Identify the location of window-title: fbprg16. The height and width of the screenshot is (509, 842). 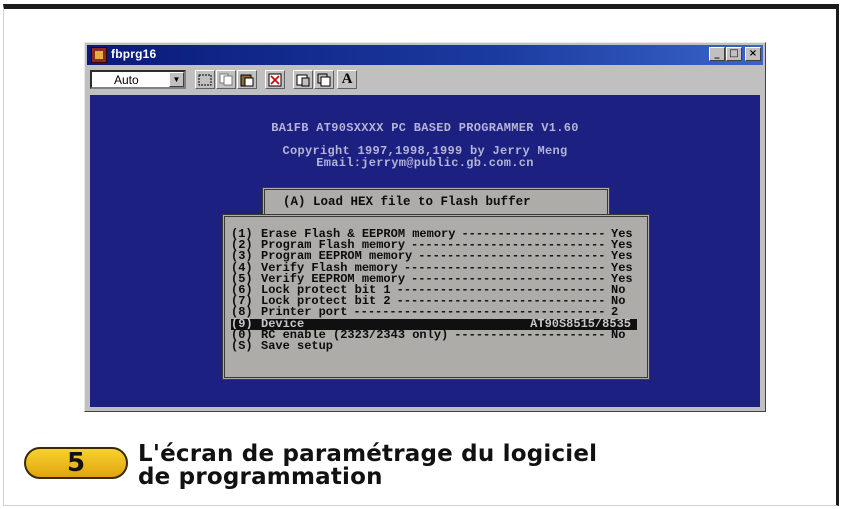
(134, 54).